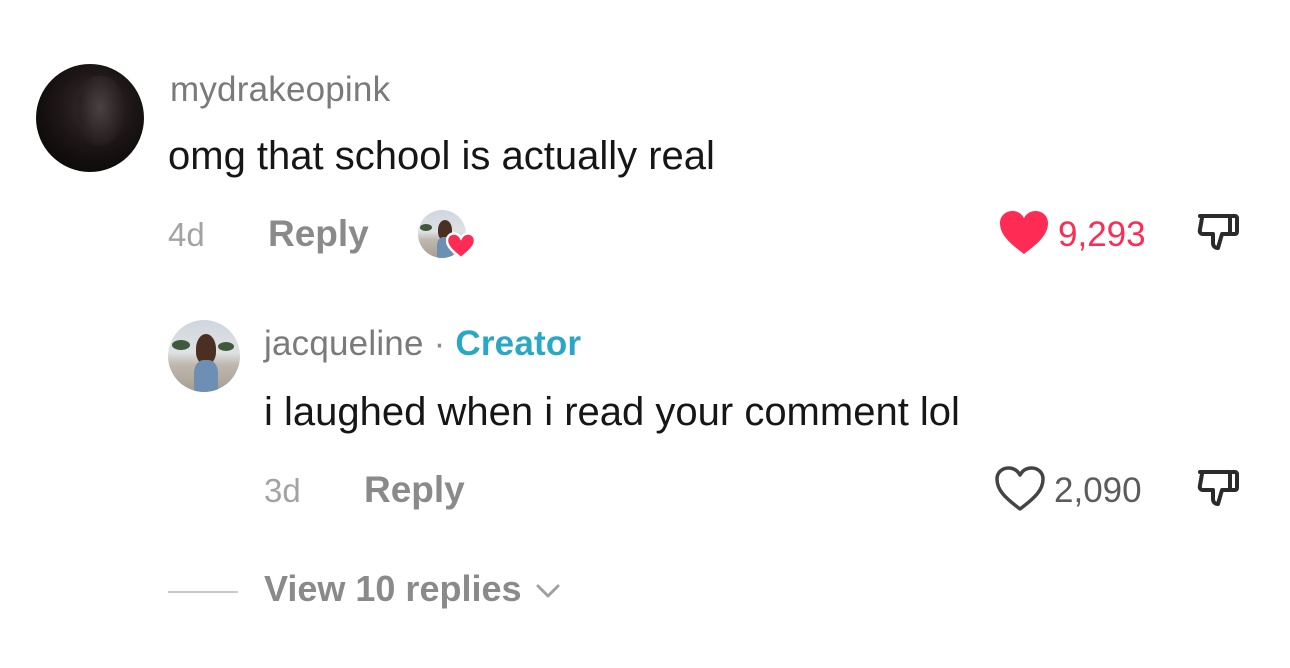 The height and width of the screenshot is (668, 1290). I want to click on creator-badge: Creator, so click(518, 343).